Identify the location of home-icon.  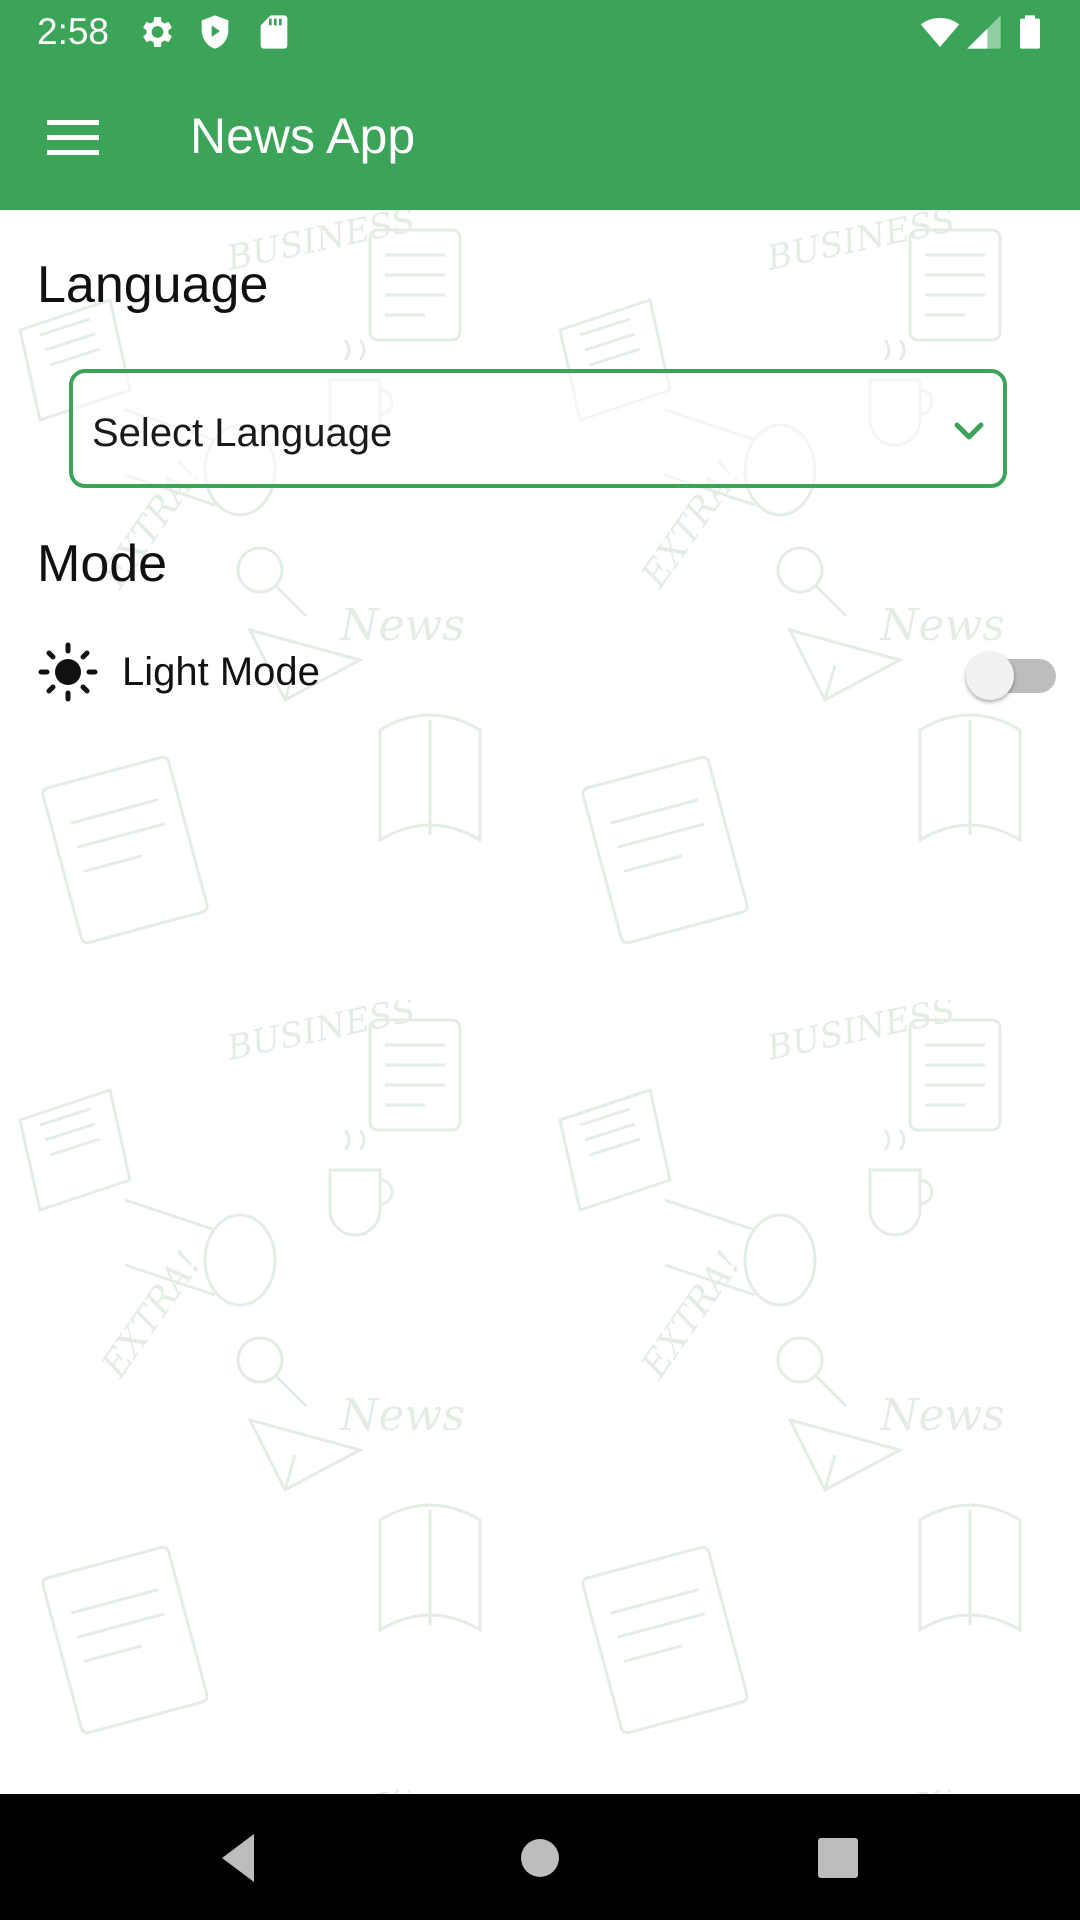
(540, 1858).